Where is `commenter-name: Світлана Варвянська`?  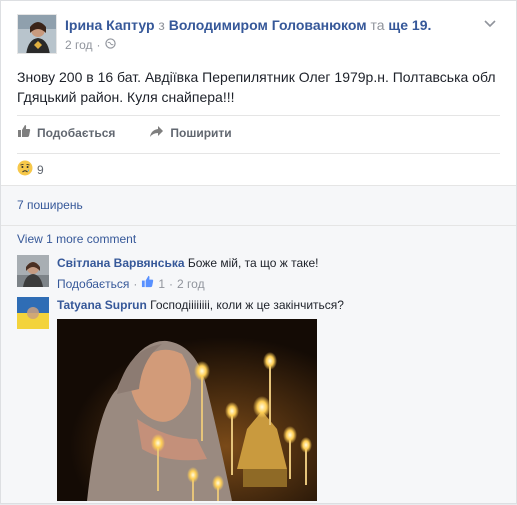 commenter-name: Світлана Варвянська is located at coordinates (121, 263).